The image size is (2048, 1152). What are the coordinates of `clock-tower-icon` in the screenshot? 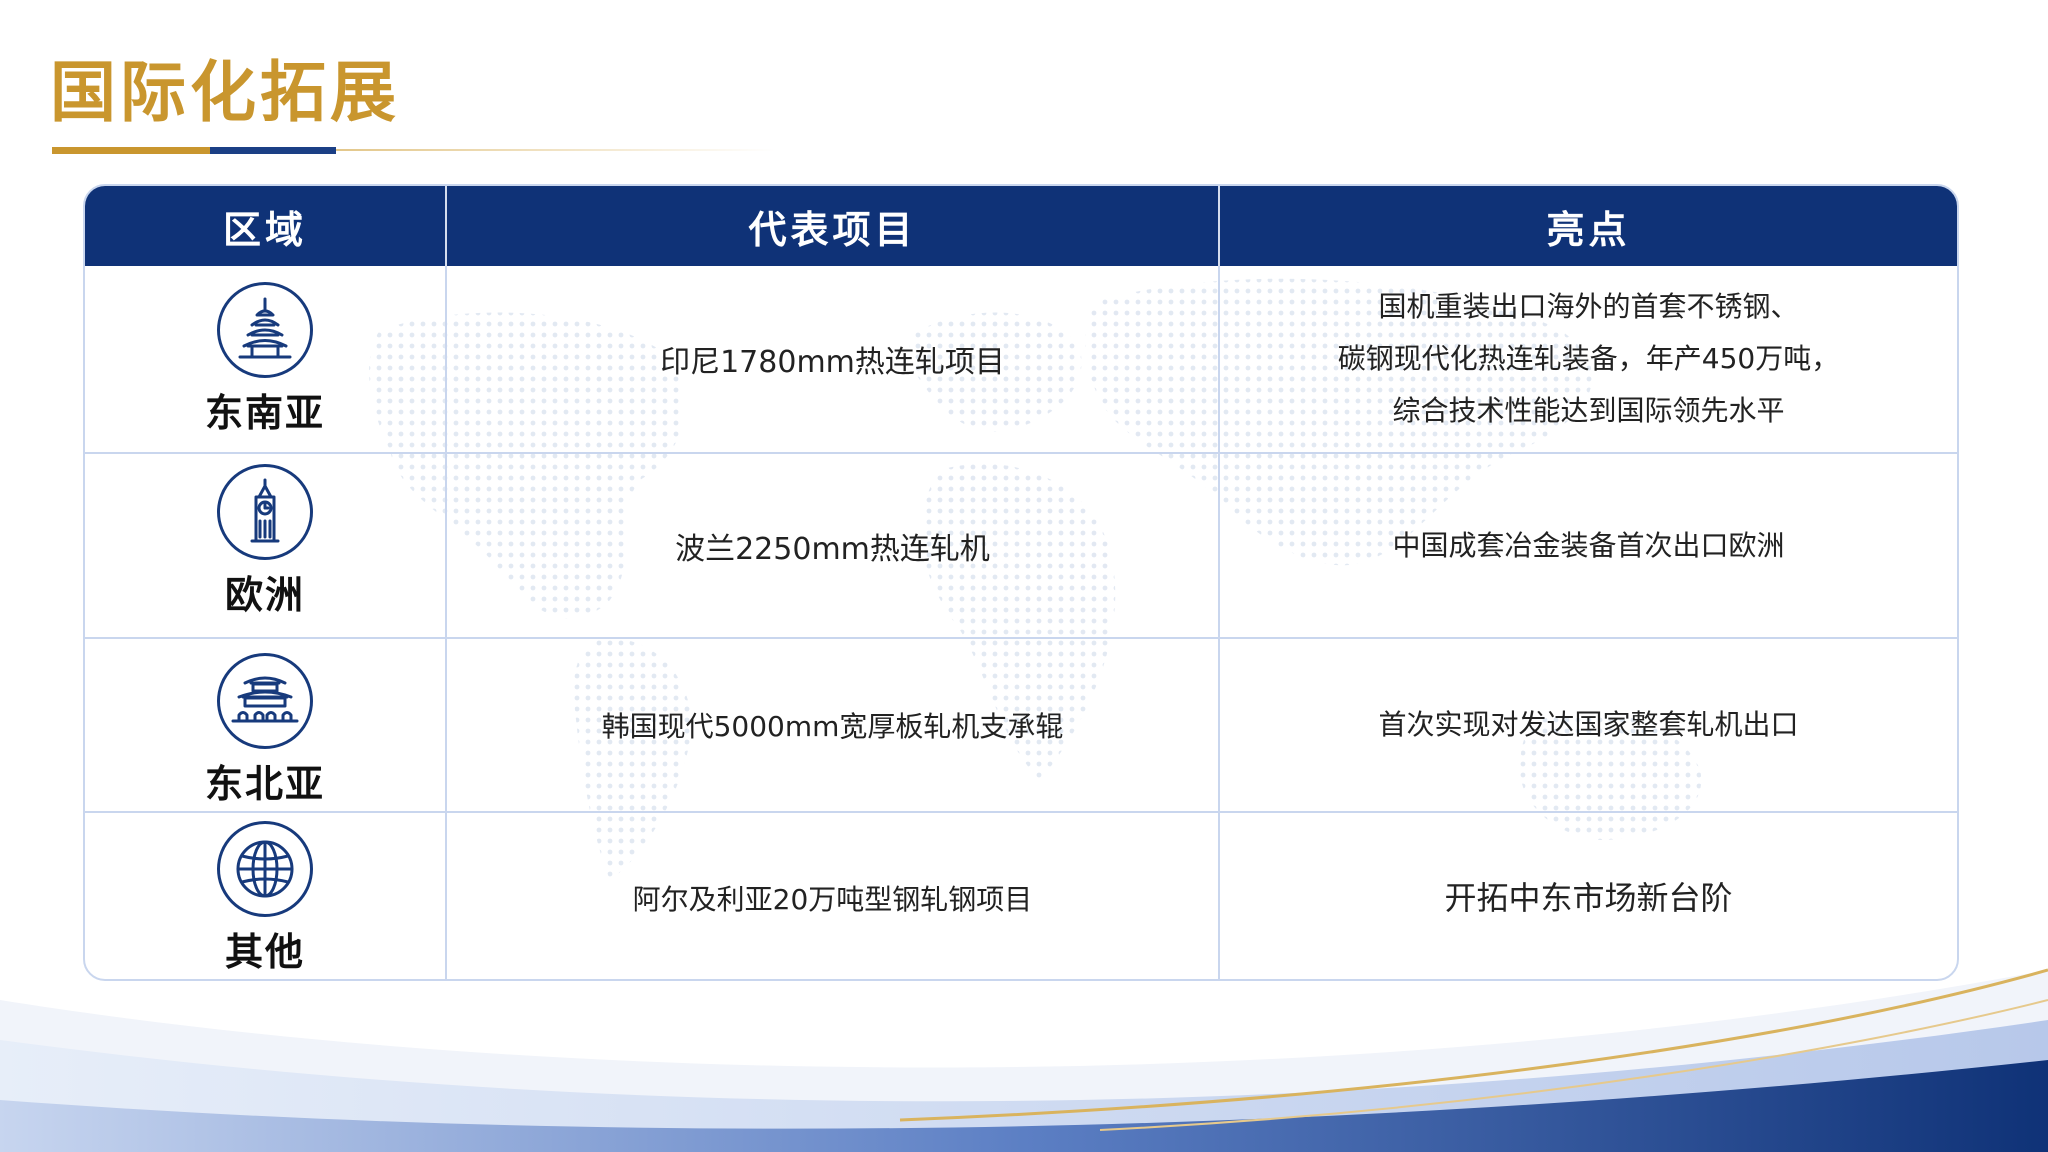 It's located at (265, 512).